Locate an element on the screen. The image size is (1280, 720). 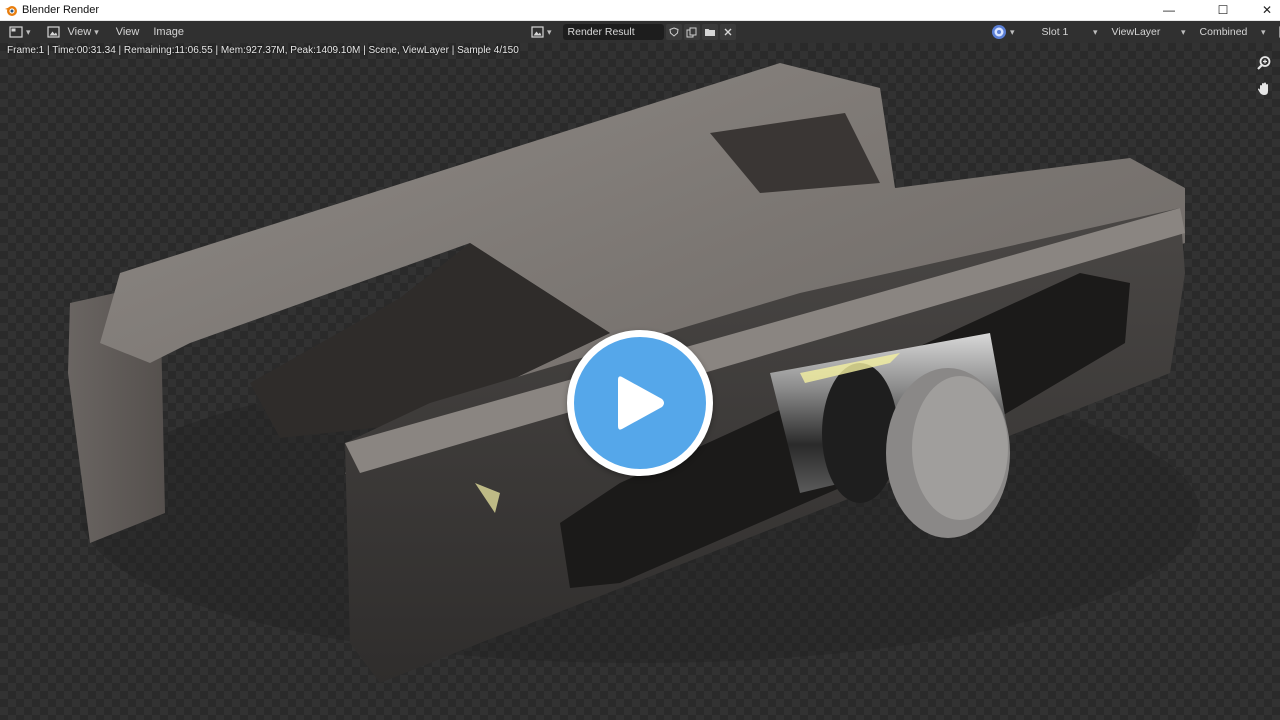
pan-button is located at coordinates (1264, 89).